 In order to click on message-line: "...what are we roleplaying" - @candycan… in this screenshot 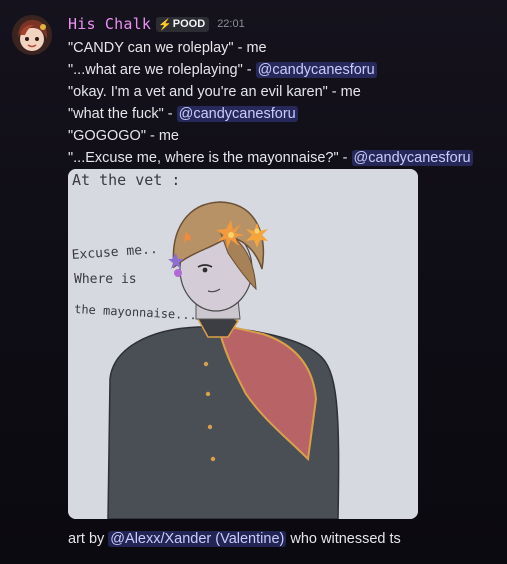, I will do `click(270, 70)`.